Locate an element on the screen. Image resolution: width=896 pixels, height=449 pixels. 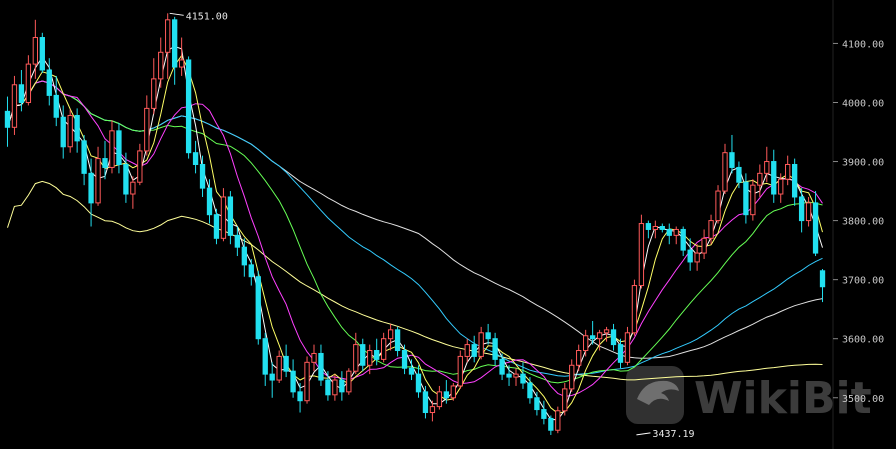
y-tick-label: 4100.00 is located at coordinates (863, 44).